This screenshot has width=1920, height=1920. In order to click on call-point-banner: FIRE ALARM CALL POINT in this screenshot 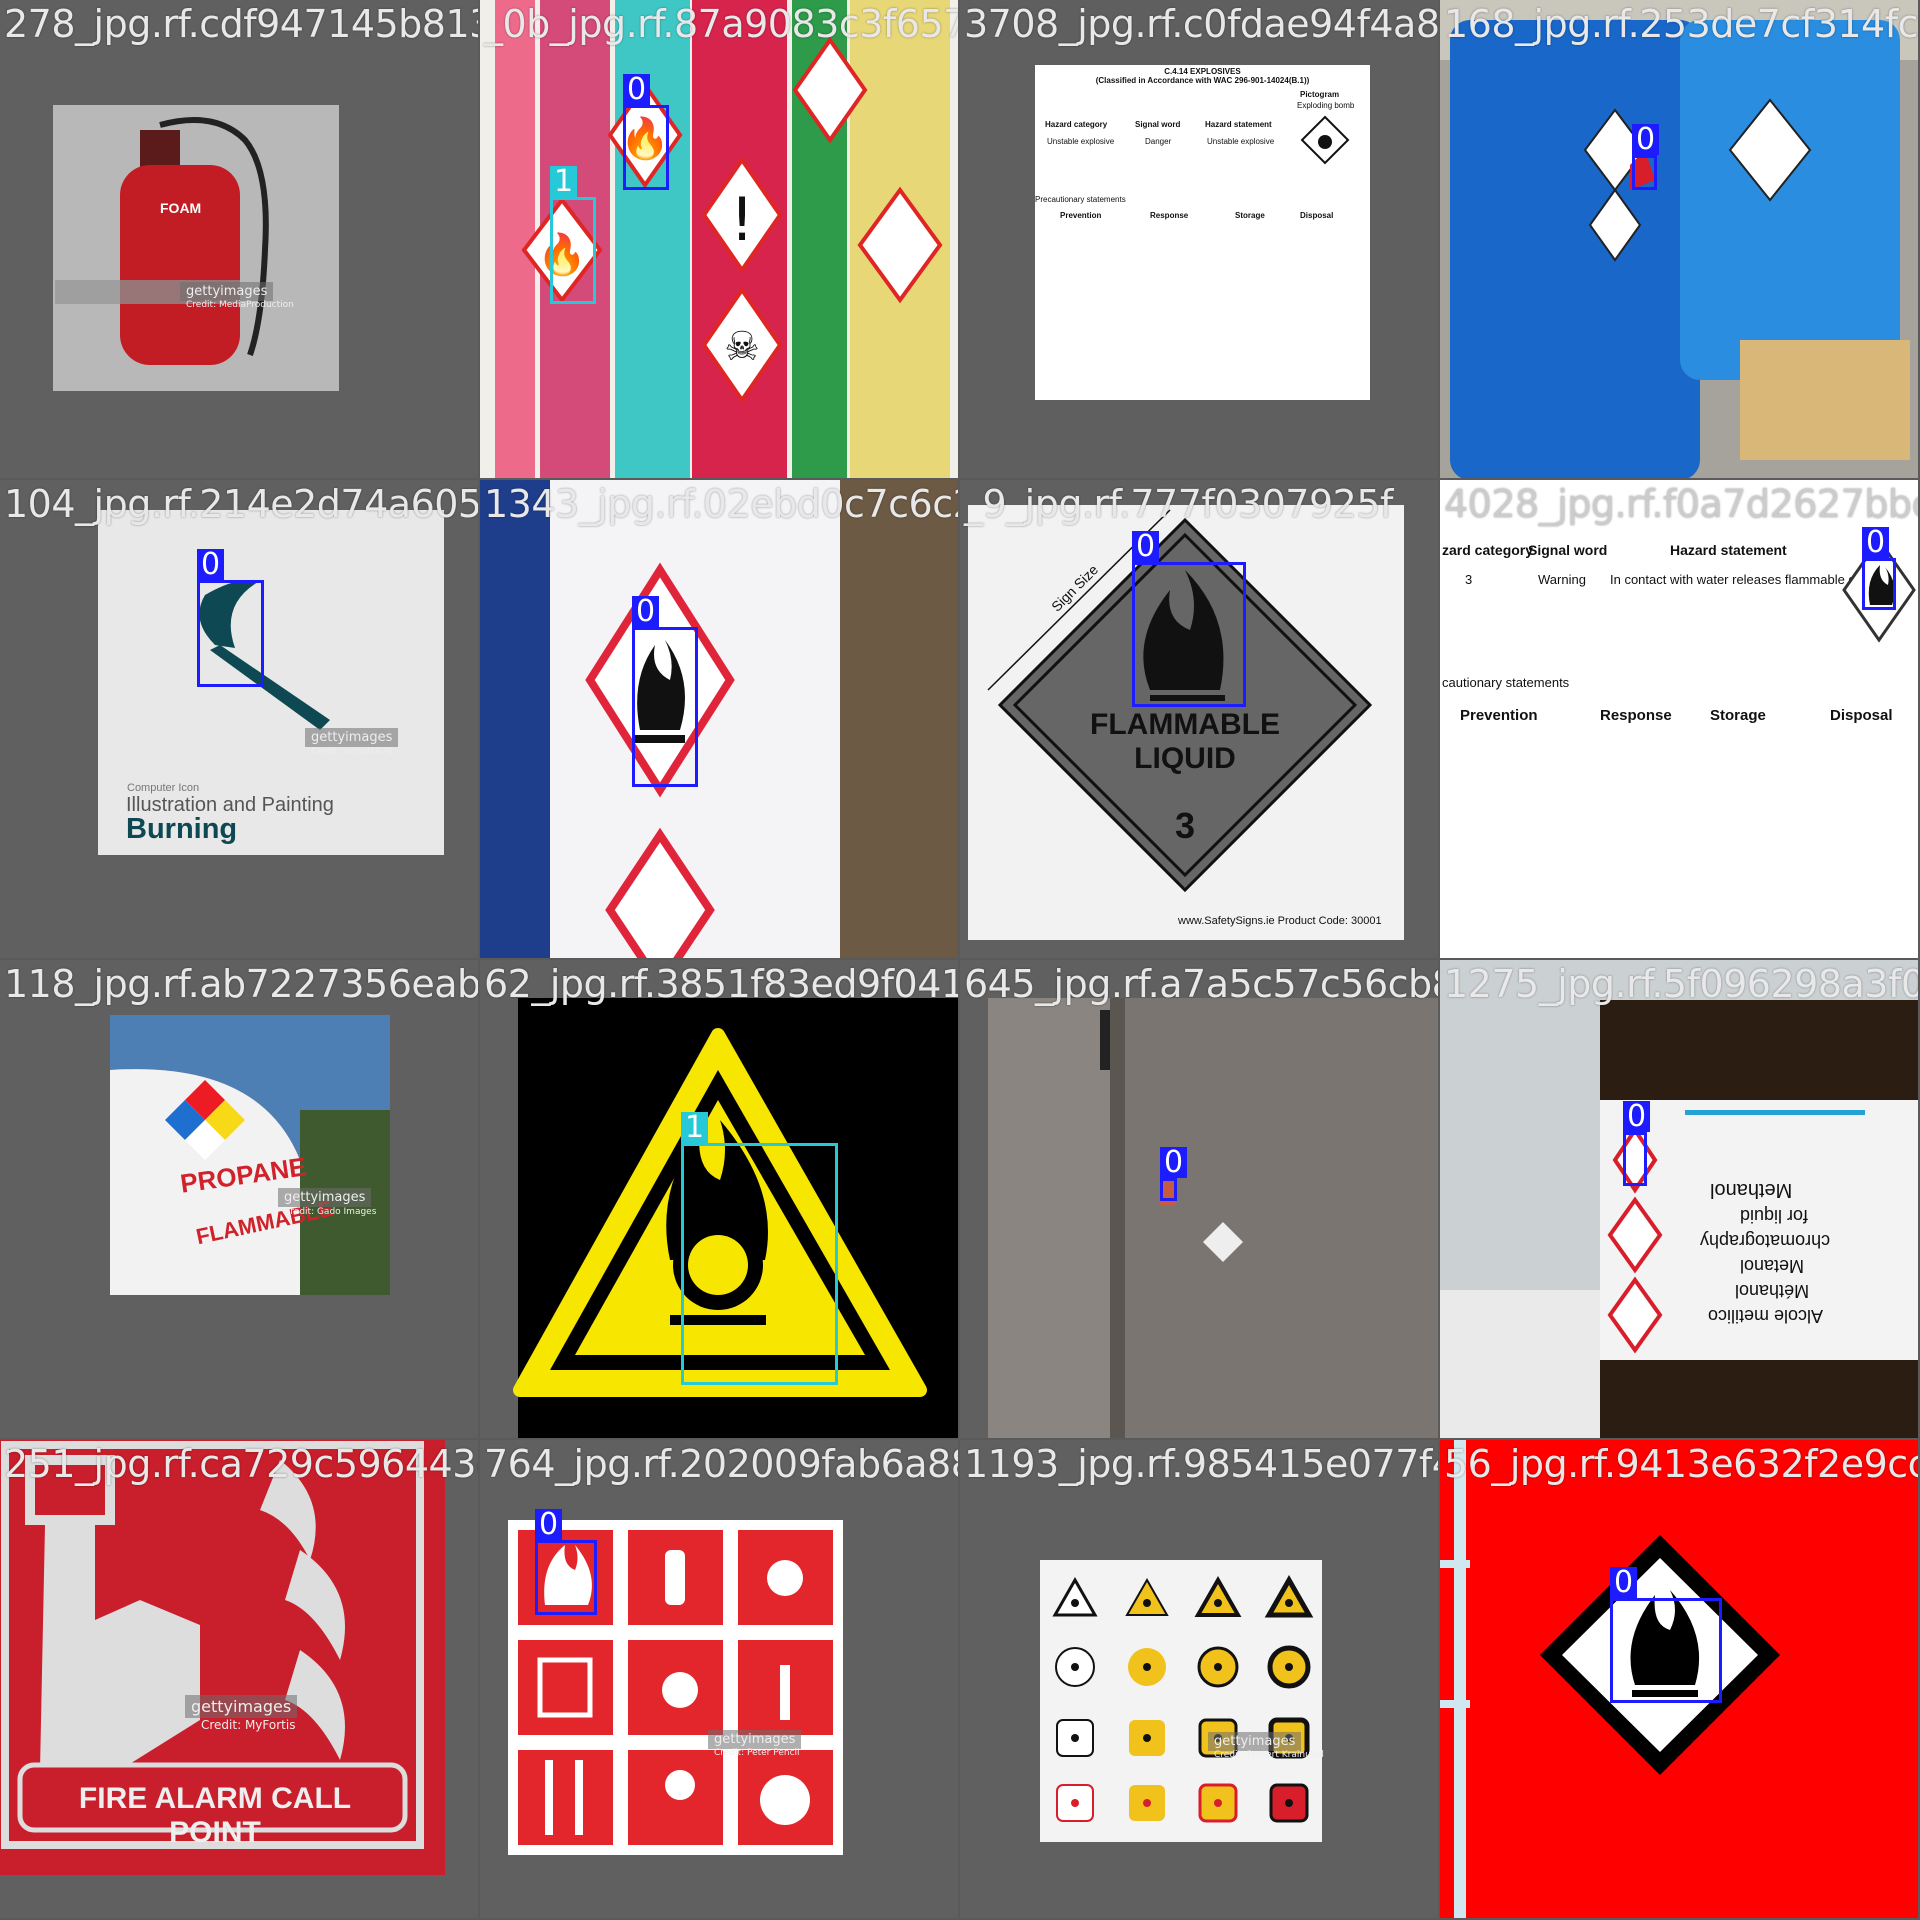, I will do `click(215, 1815)`.